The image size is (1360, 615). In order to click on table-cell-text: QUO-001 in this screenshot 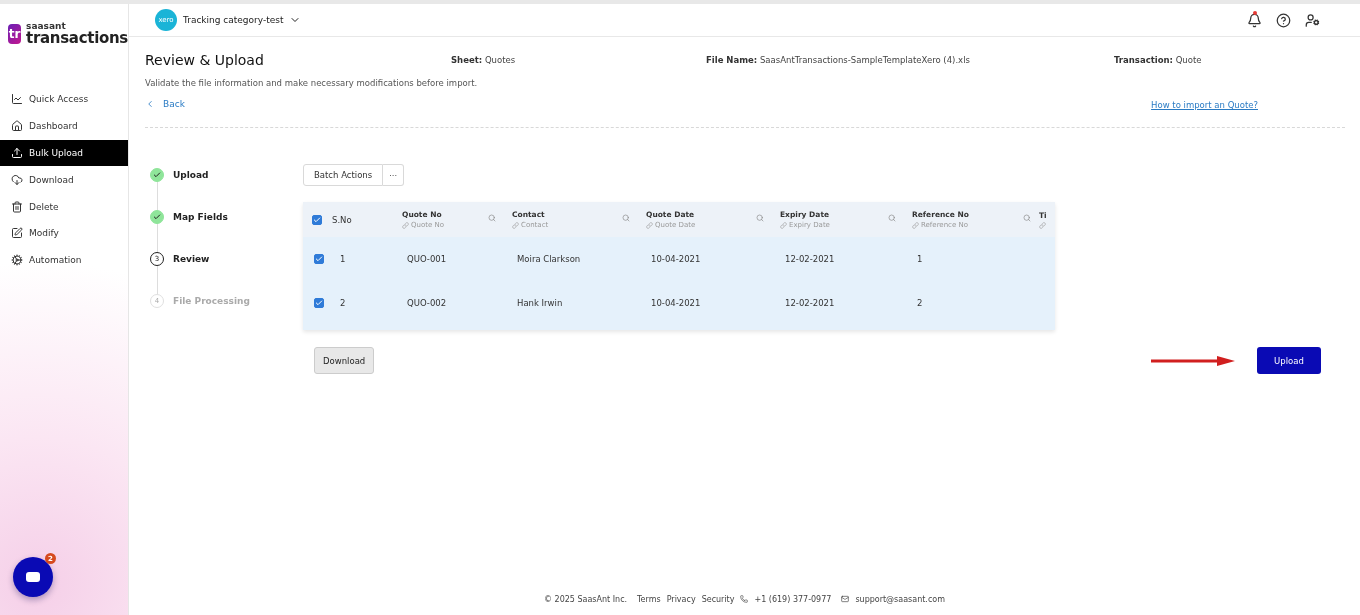, I will do `click(427, 259)`.